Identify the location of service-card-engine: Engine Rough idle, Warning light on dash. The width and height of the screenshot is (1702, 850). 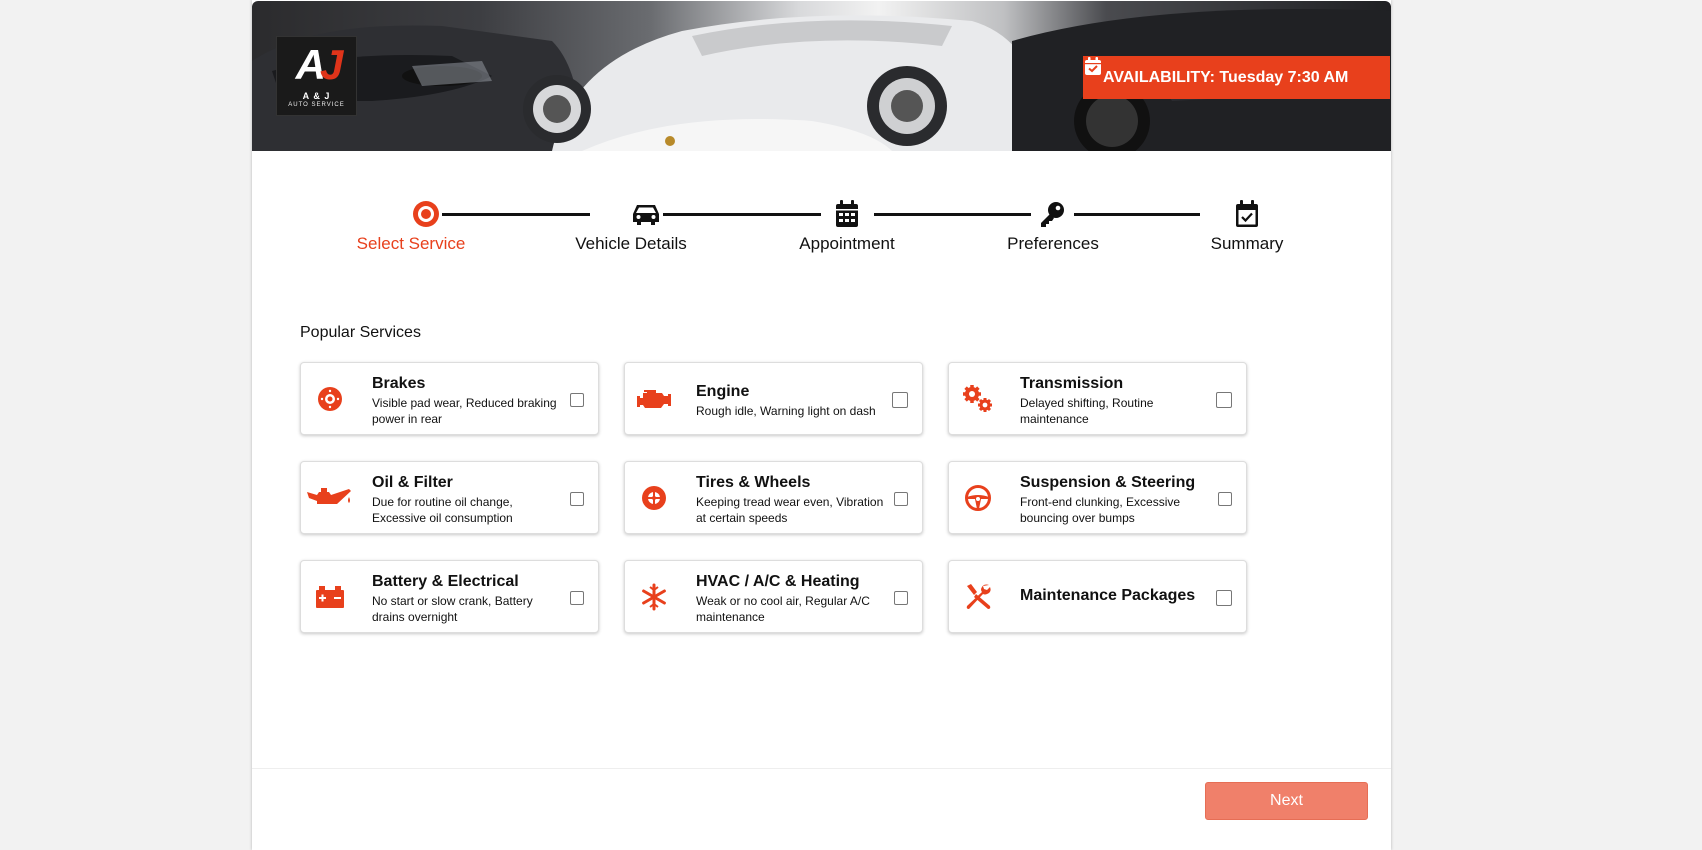
(773, 398).